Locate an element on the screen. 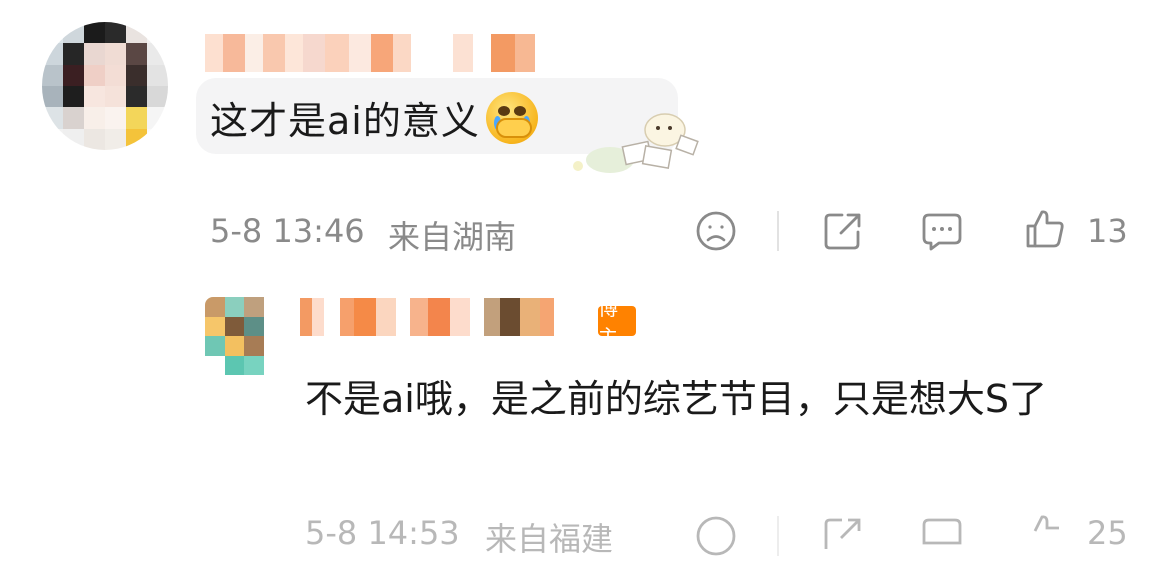 The image size is (1169, 561). share-icon is located at coordinates (843, 231).